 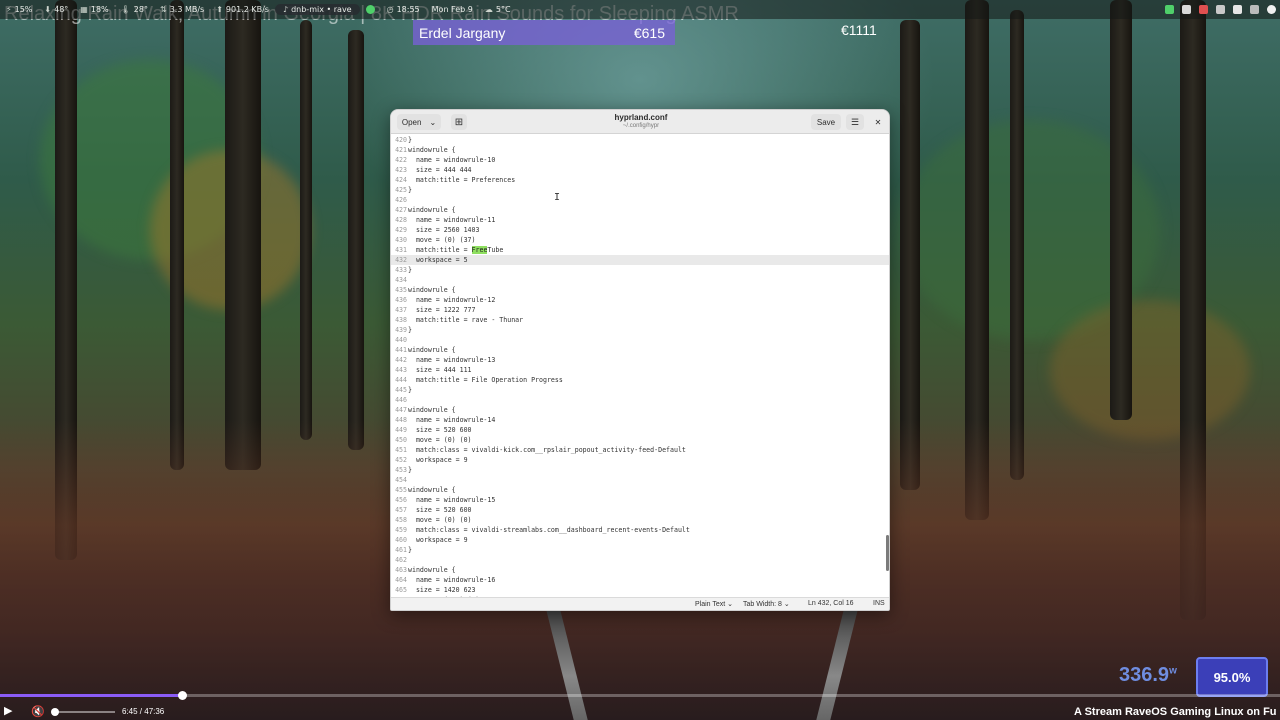 What do you see at coordinates (440, 440) in the screenshot?
I see `code-text: move = (0) (0)` at bounding box center [440, 440].